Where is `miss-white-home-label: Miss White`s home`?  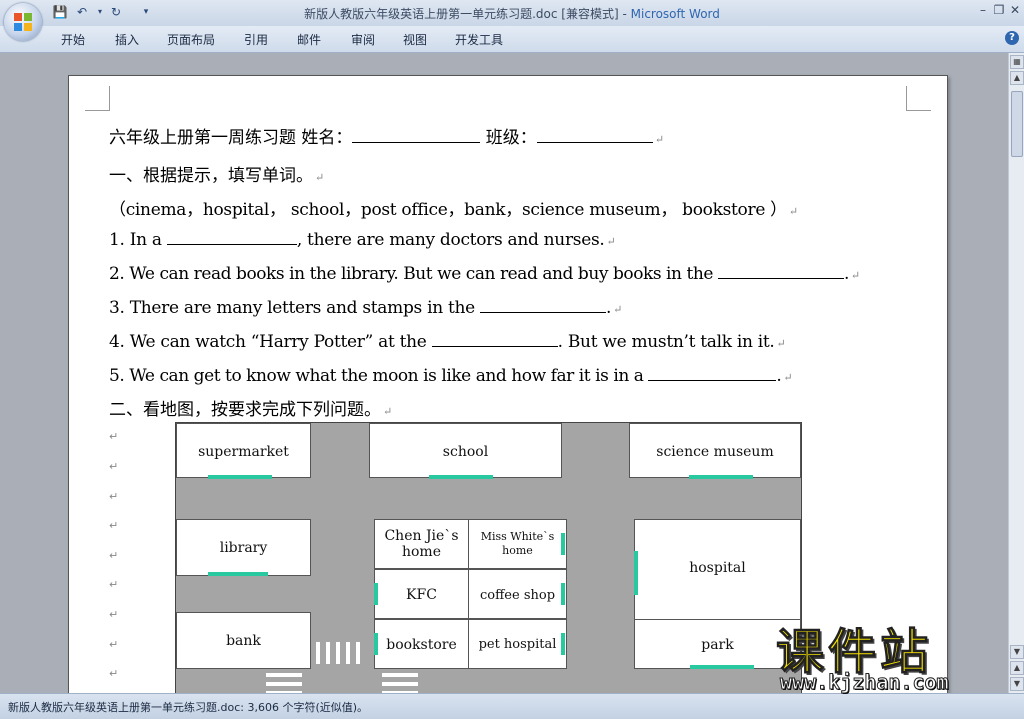 miss-white-home-label: Miss White`s home is located at coordinates (517, 543).